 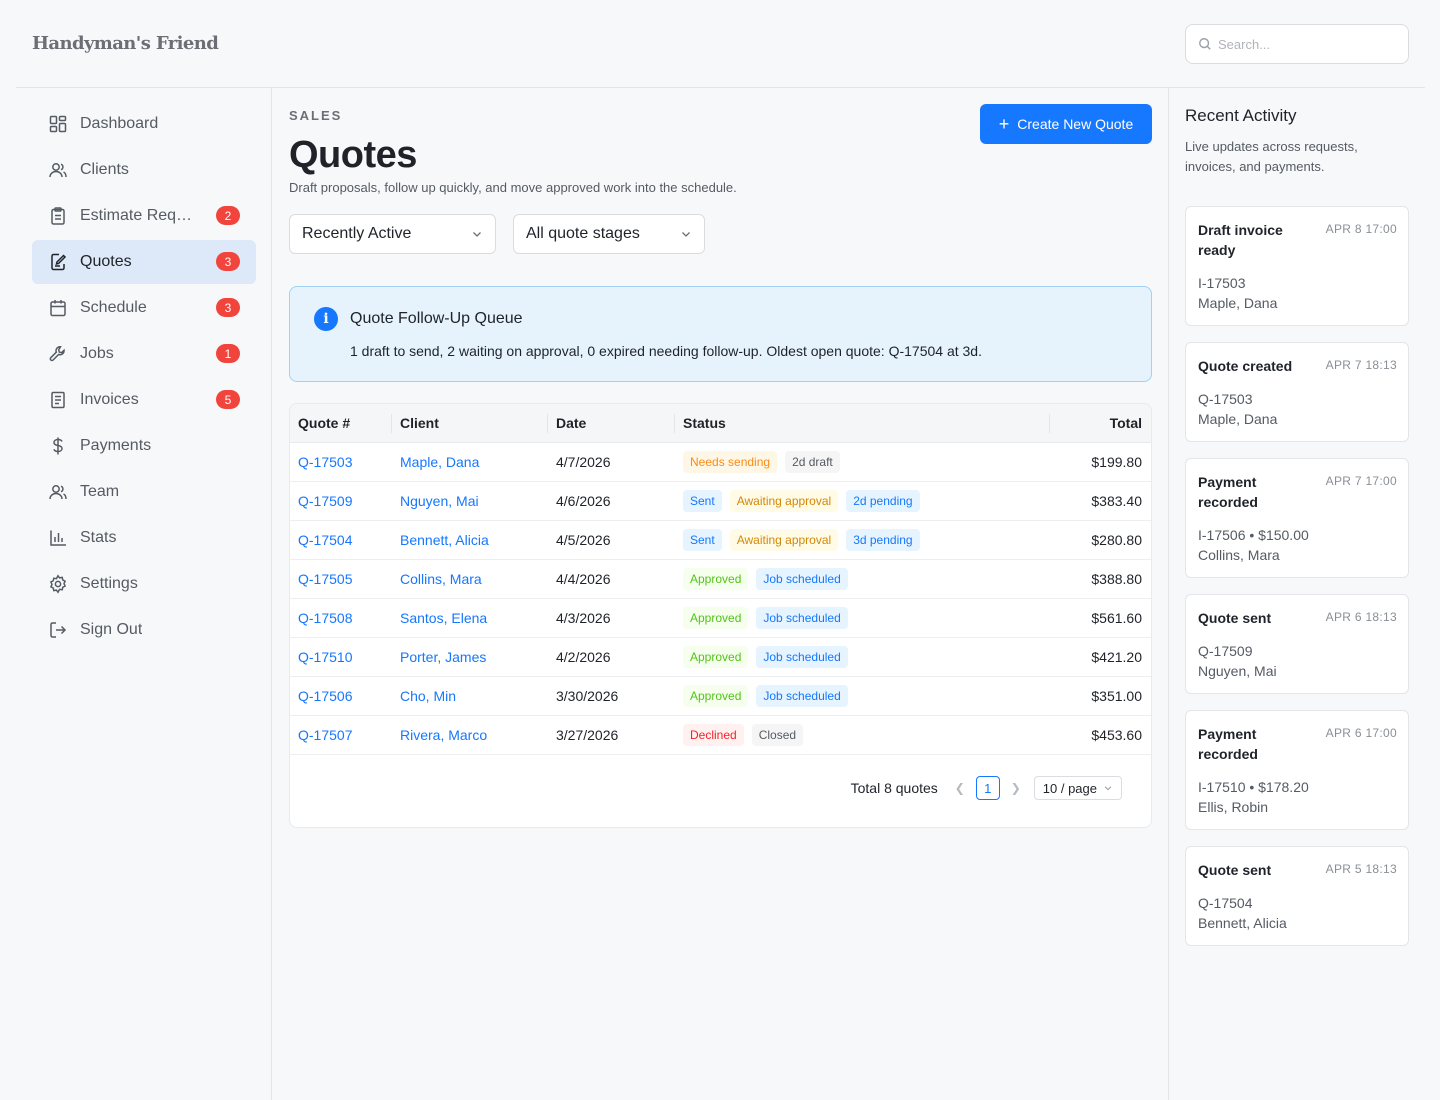 What do you see at coordinates (960, 788) in the screenshot?
I see `chevron-left-icon: ❮` at bounding box center [960, 788].